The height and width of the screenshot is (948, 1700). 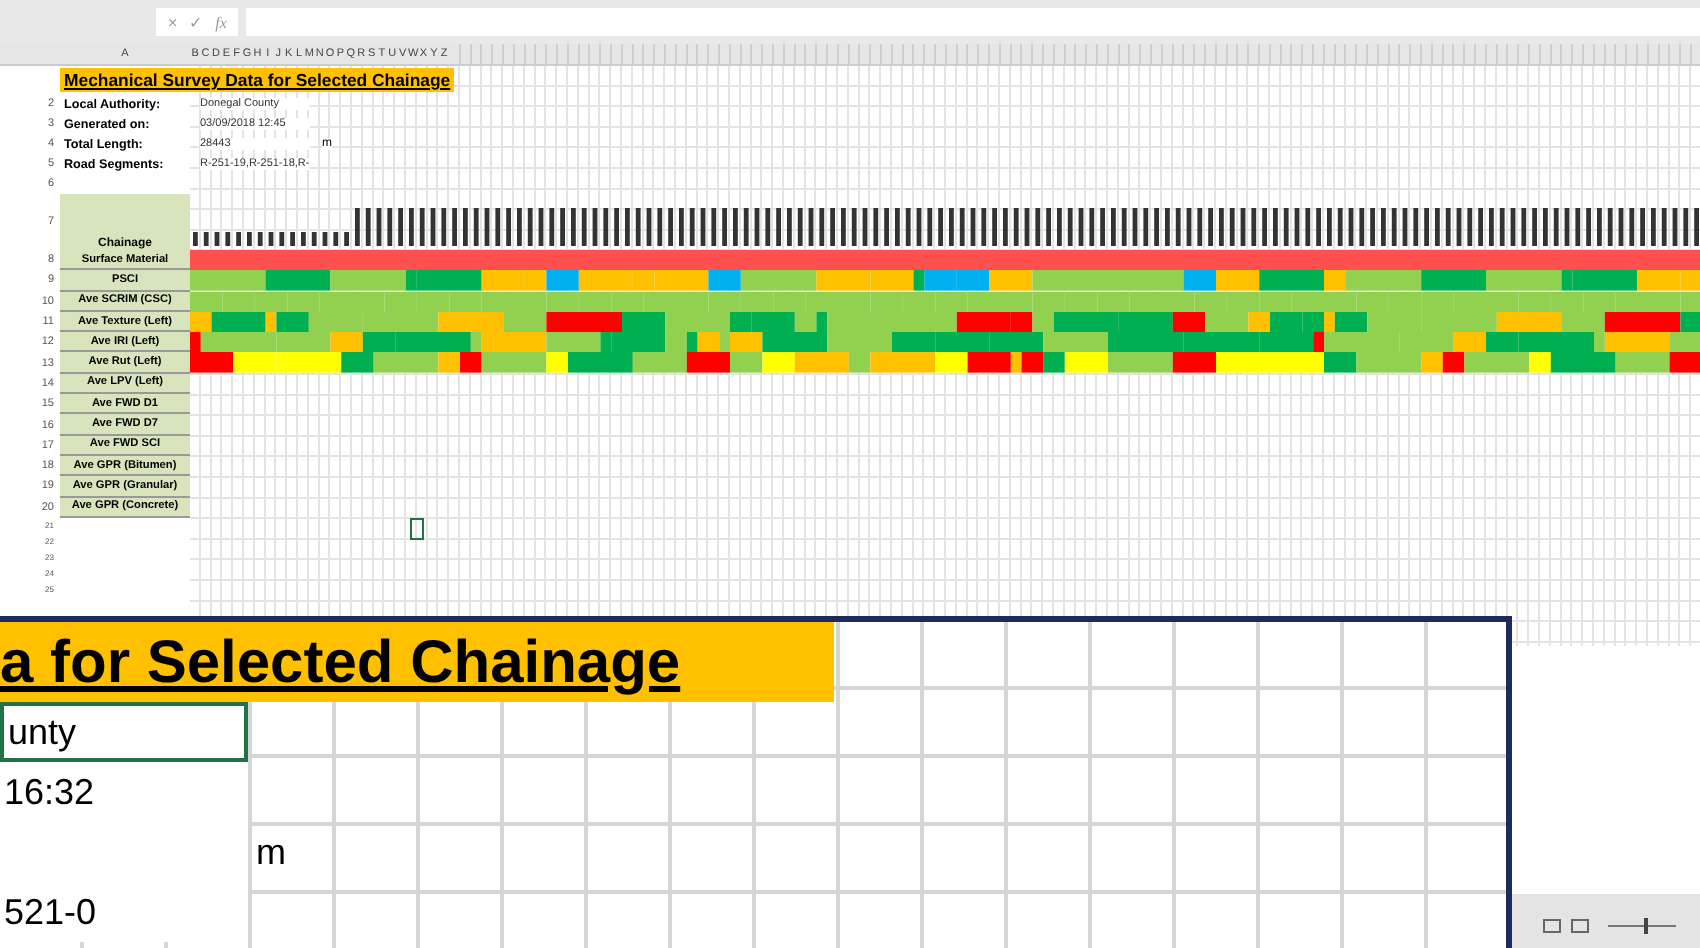 What do you see at coordinates (417, 529) in the screenshot?
I see `cell-cursor-icon` at bounding box center [417, 529].